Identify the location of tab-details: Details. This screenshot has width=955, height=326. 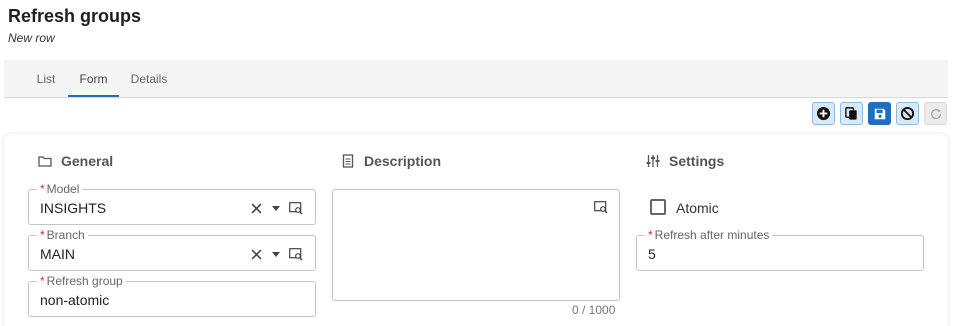
(149, 78).